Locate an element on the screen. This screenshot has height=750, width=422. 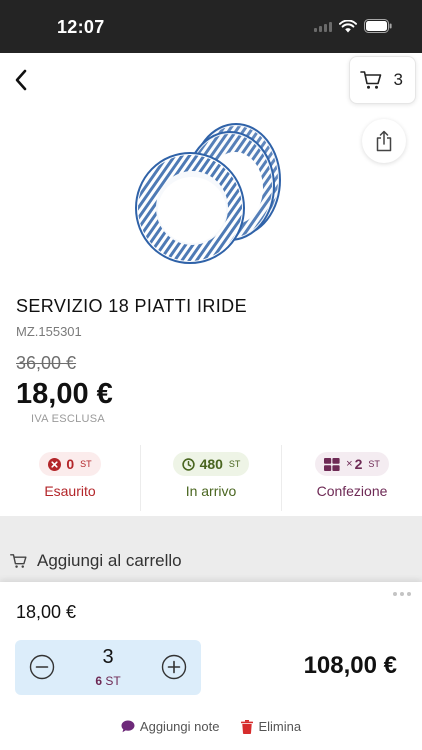
cellular-signal-icon is located at coordinates (323, 26).